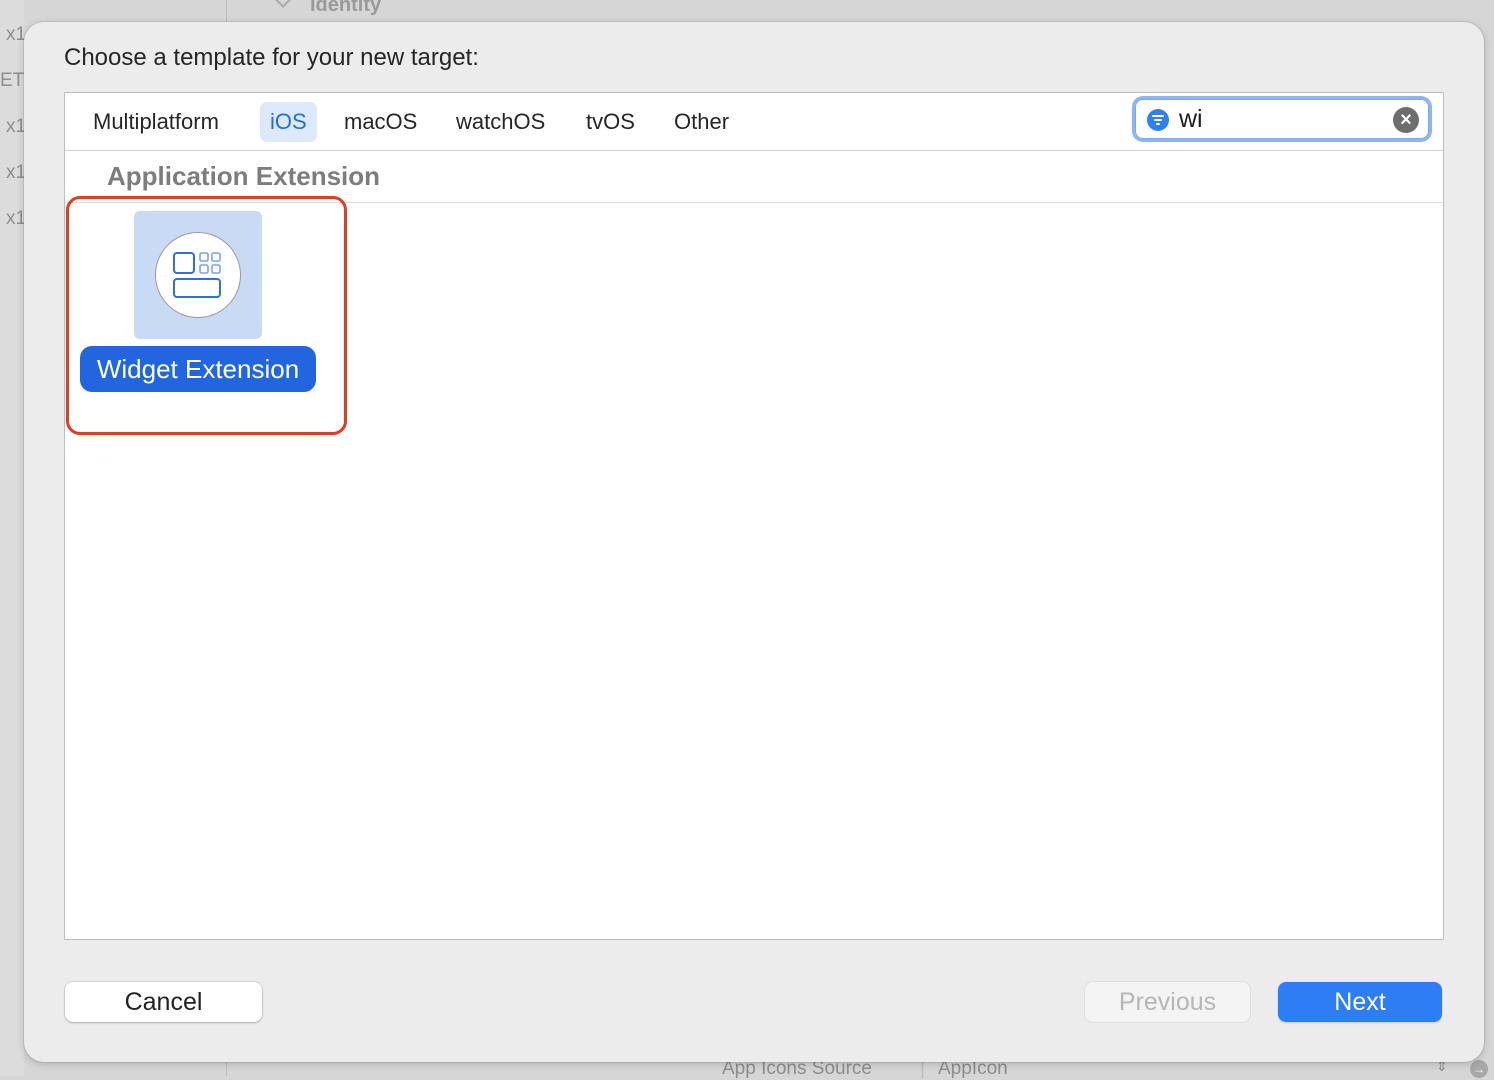  I want to click on search-input: wi, so click(1191, 119).